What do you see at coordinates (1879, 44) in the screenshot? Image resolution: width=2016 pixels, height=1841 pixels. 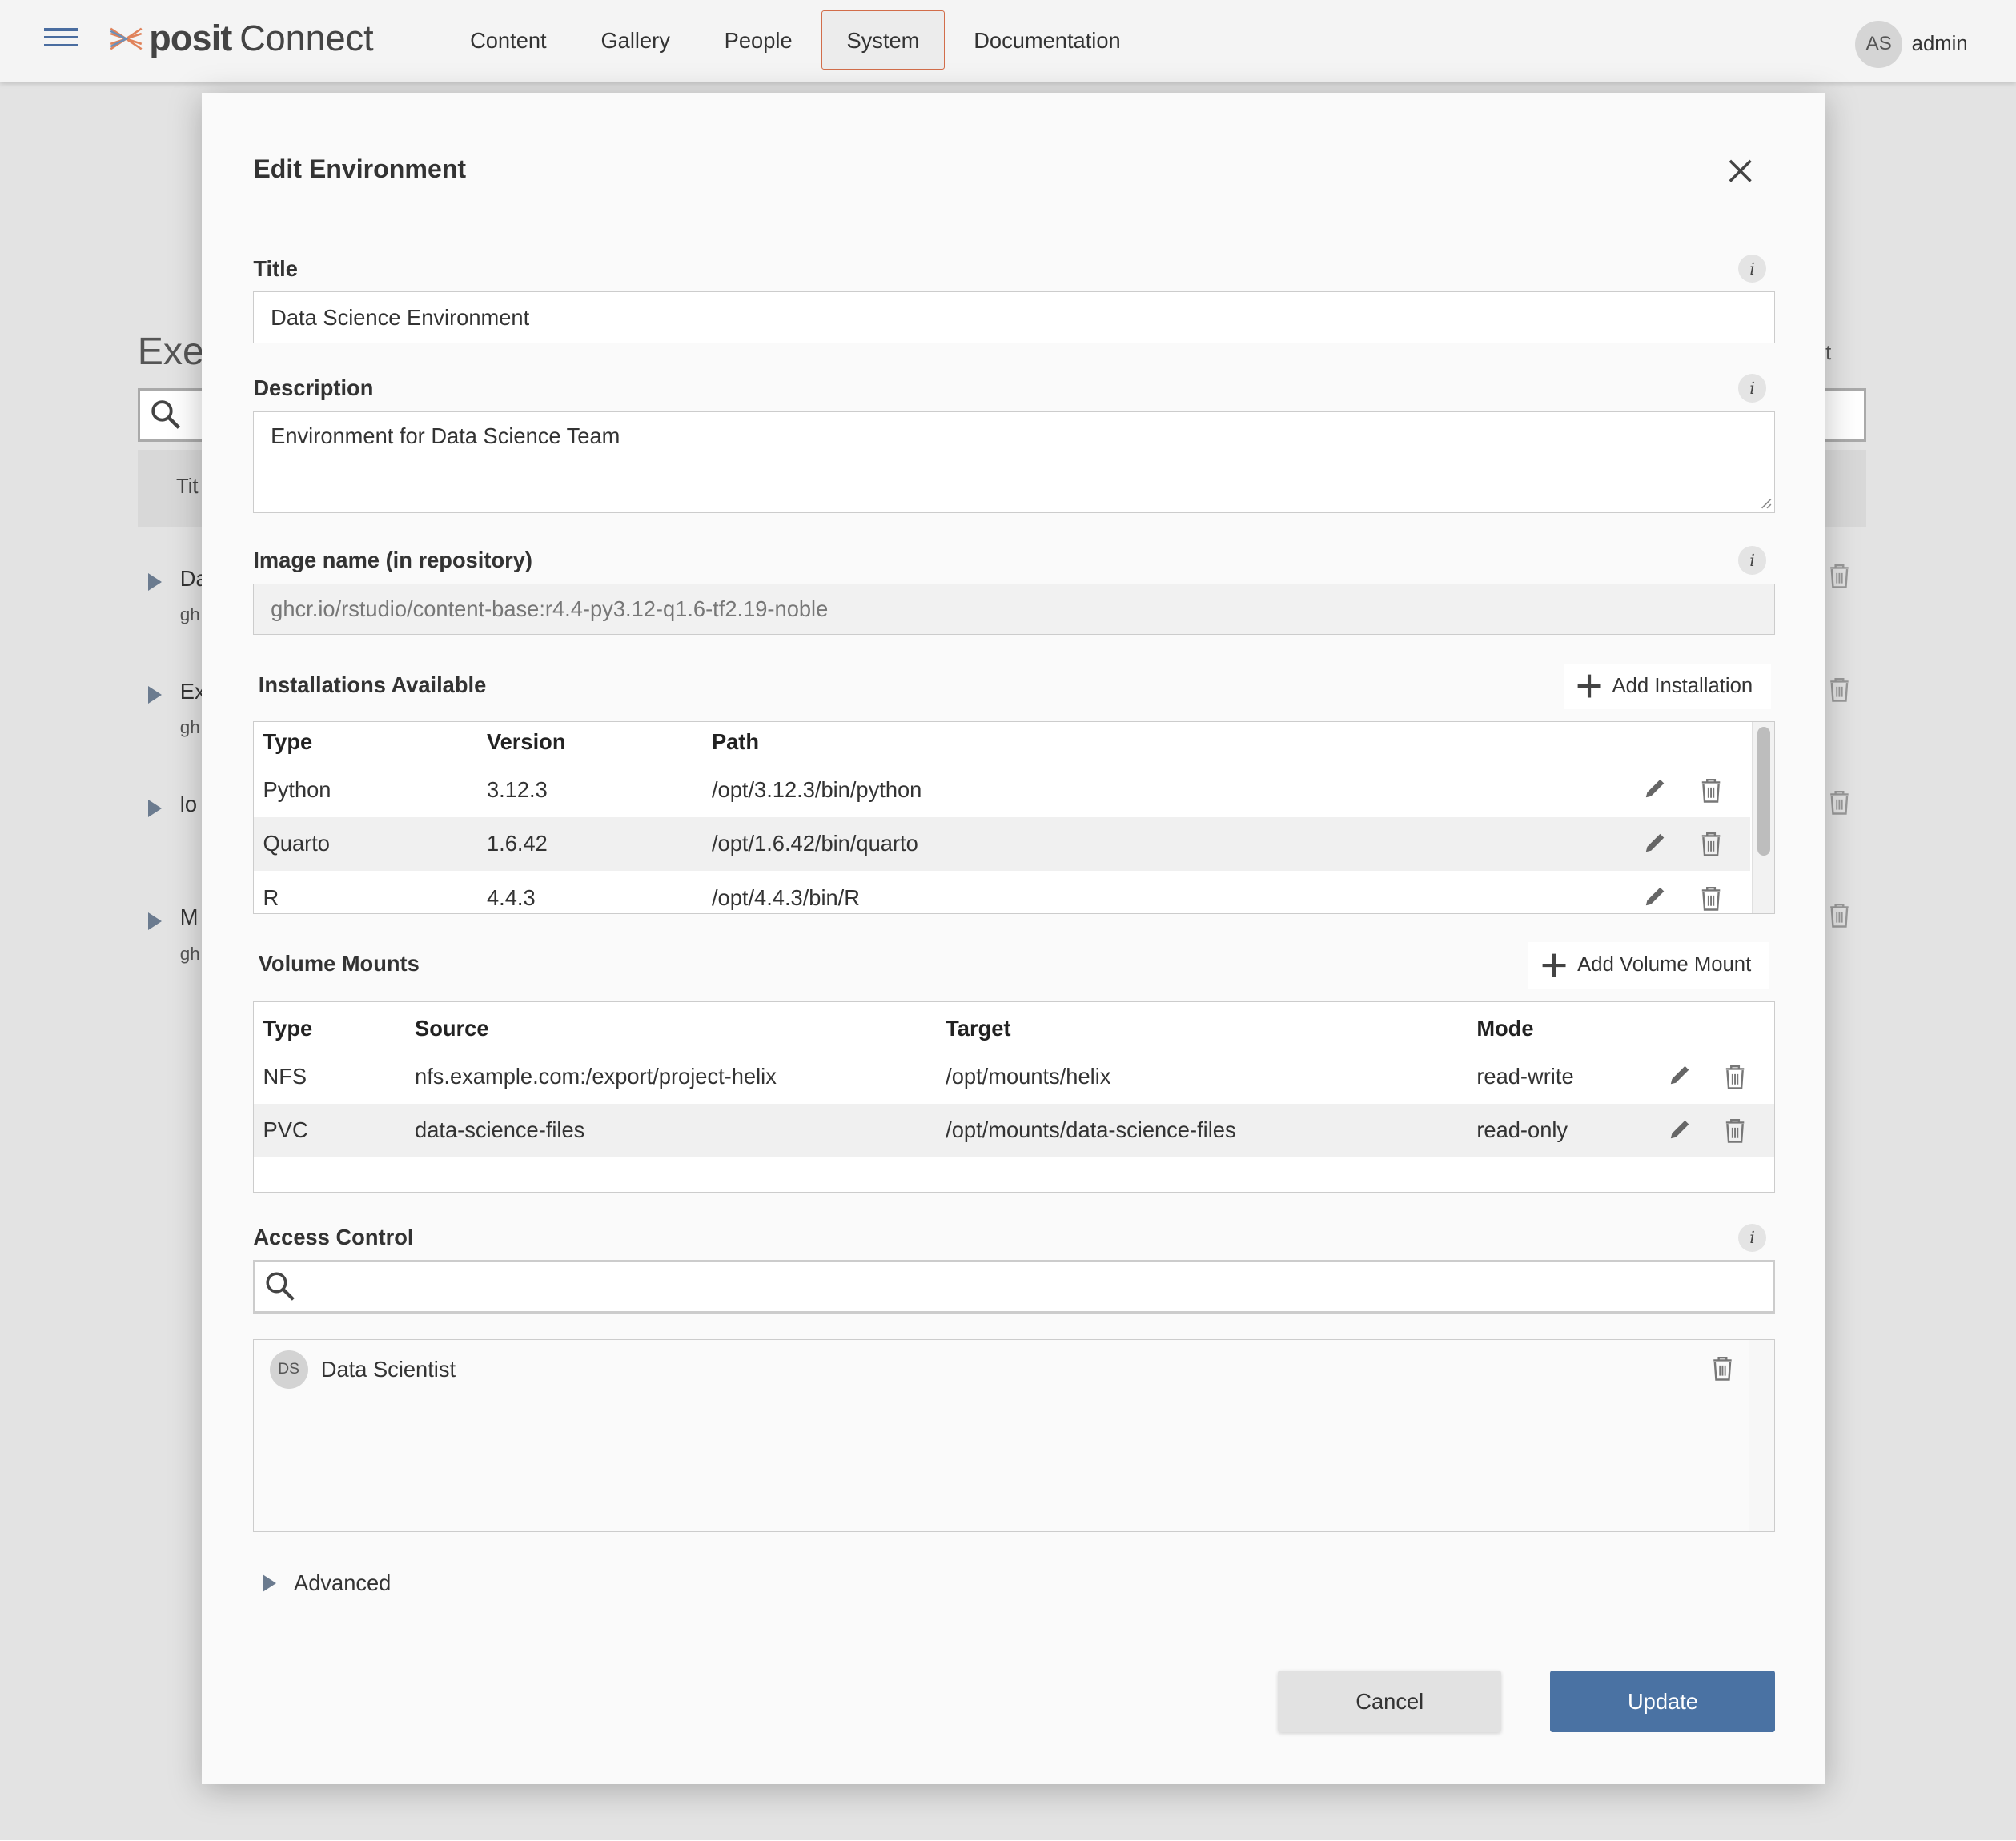 I see `avatar: AS` at bounding box center [1879, 44].